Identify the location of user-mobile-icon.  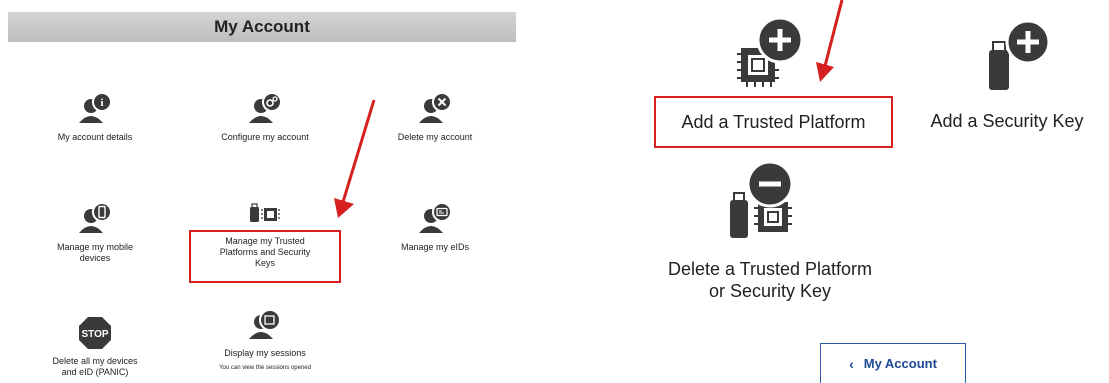
(95, 217).